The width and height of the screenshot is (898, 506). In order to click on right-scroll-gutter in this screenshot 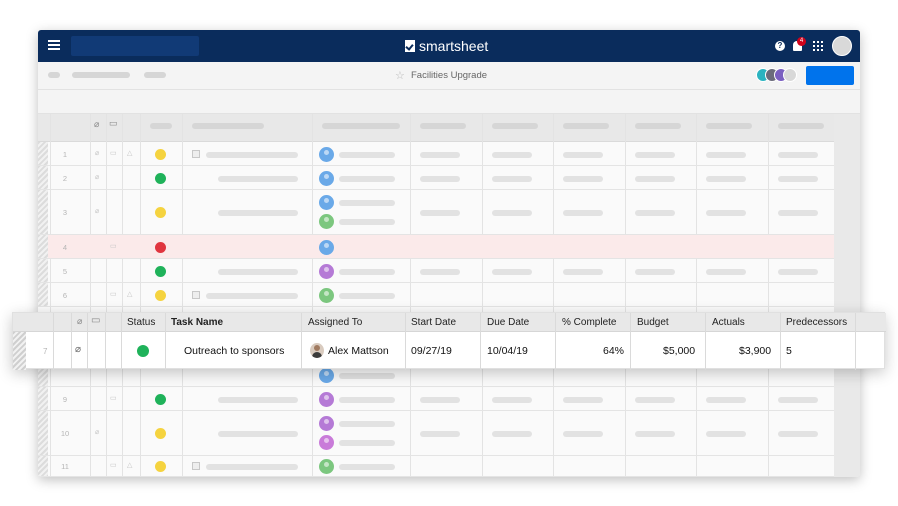, I will do `click(847, 295)`.